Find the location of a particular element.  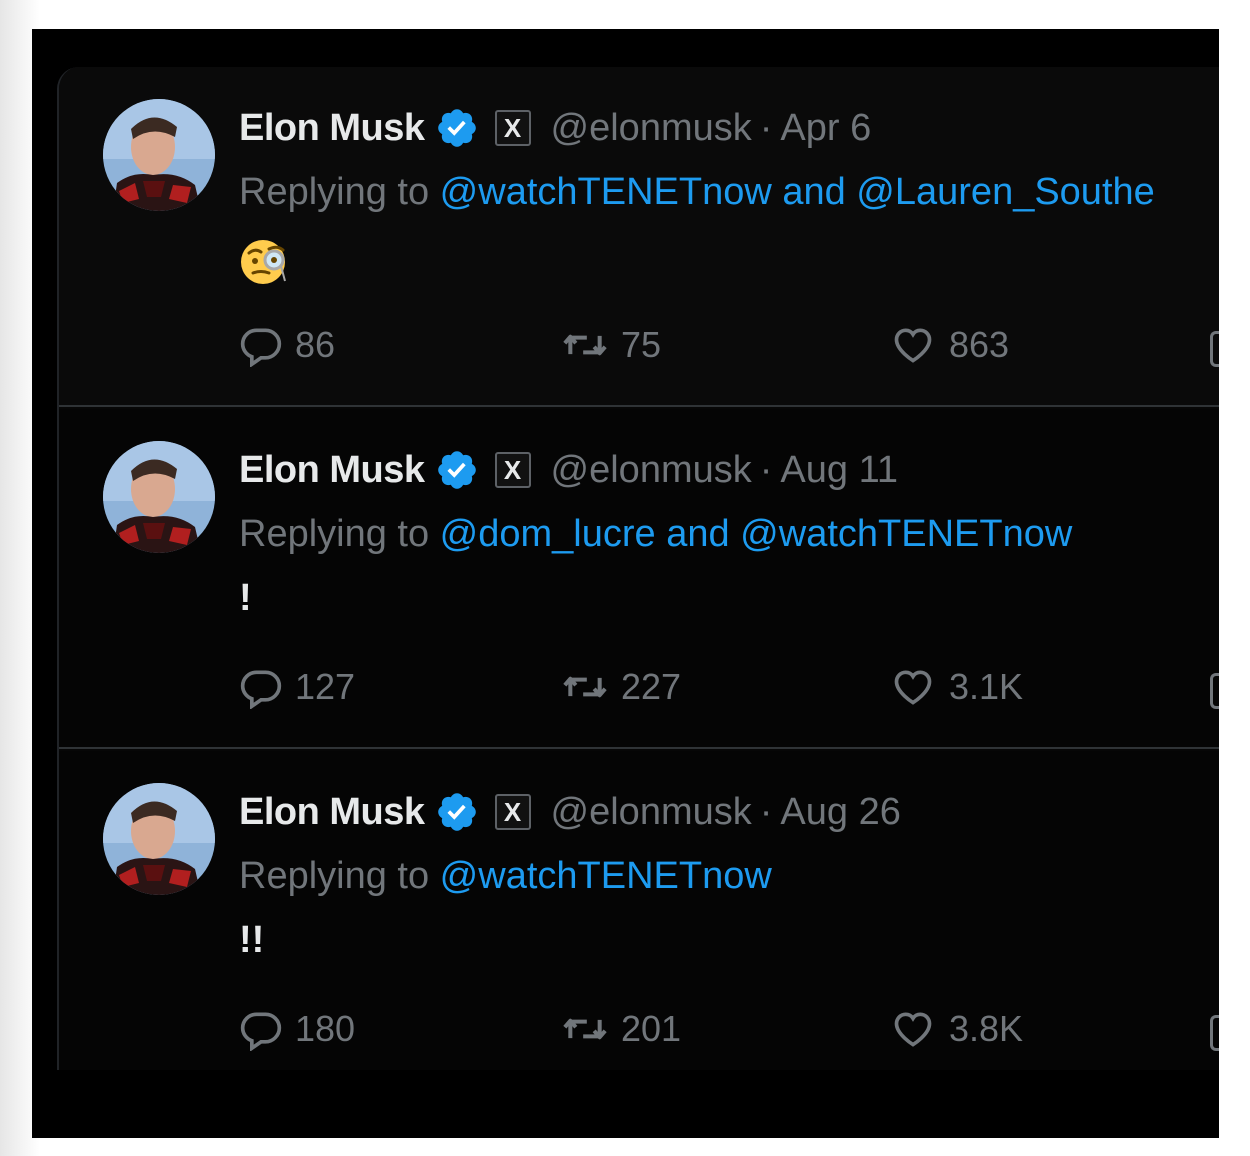

replying-to-mentions: @watchTENETnow and @Lauren_Southe is located at coordinates (797, 192).